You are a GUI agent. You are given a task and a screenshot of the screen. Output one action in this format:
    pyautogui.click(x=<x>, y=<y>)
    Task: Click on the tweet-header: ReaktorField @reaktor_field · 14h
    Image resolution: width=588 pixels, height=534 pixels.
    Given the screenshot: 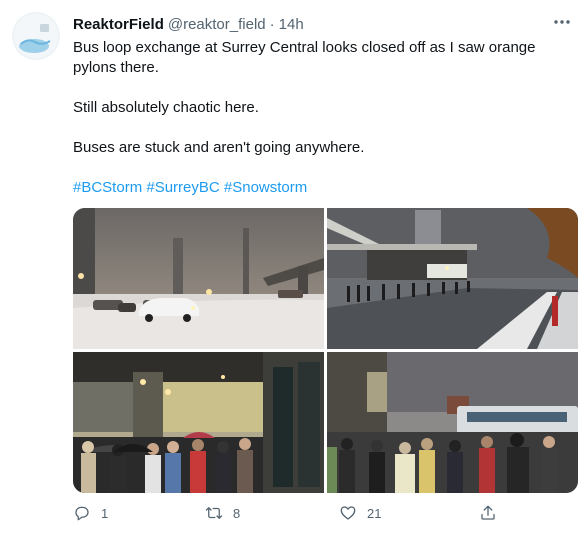 What is the action you would take?
    pyautogui.click(x=188, y=24)
    